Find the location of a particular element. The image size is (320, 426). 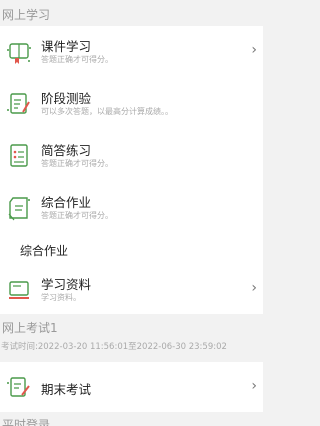

item-subtitle: 学习资料。 is located at coordinates (61, 297).